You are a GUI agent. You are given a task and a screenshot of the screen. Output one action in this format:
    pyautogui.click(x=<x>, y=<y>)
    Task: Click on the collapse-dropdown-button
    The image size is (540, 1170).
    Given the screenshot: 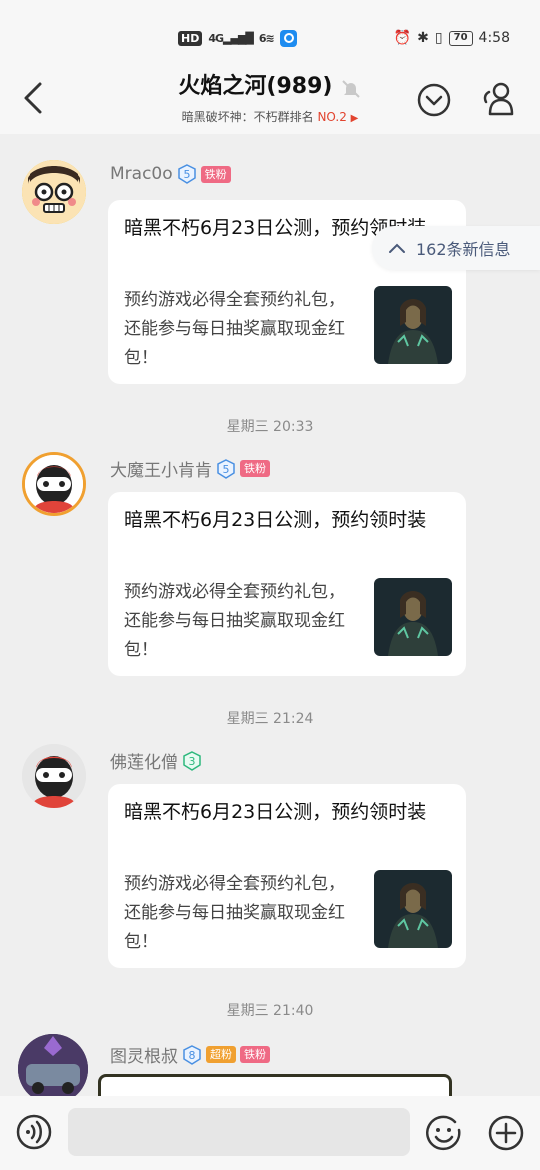 What is the action you would take?
    pyautogui.click(x=434, y=100)
    